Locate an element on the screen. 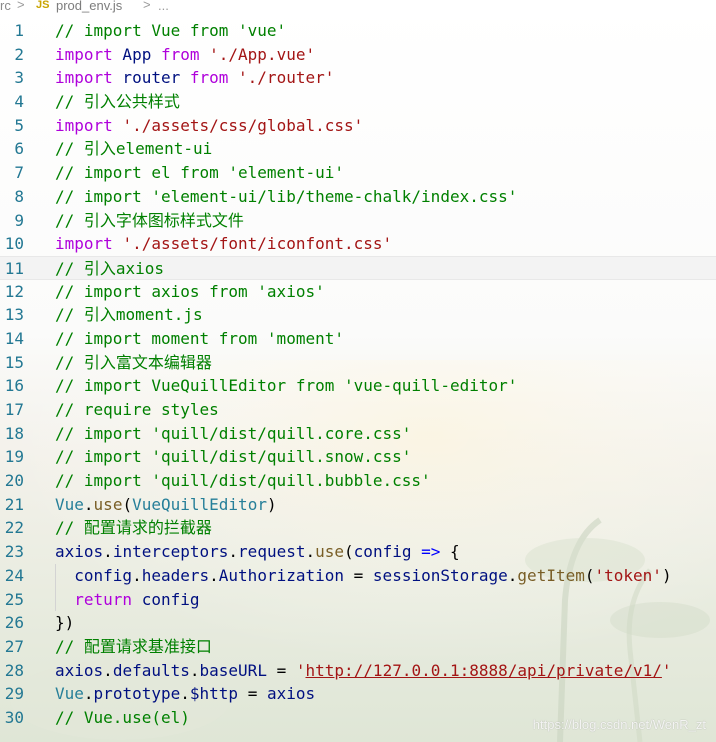 This screenshot has width=716, height=742. breadcrumb-file: prod_env.js is located at coordinates (89, 6).